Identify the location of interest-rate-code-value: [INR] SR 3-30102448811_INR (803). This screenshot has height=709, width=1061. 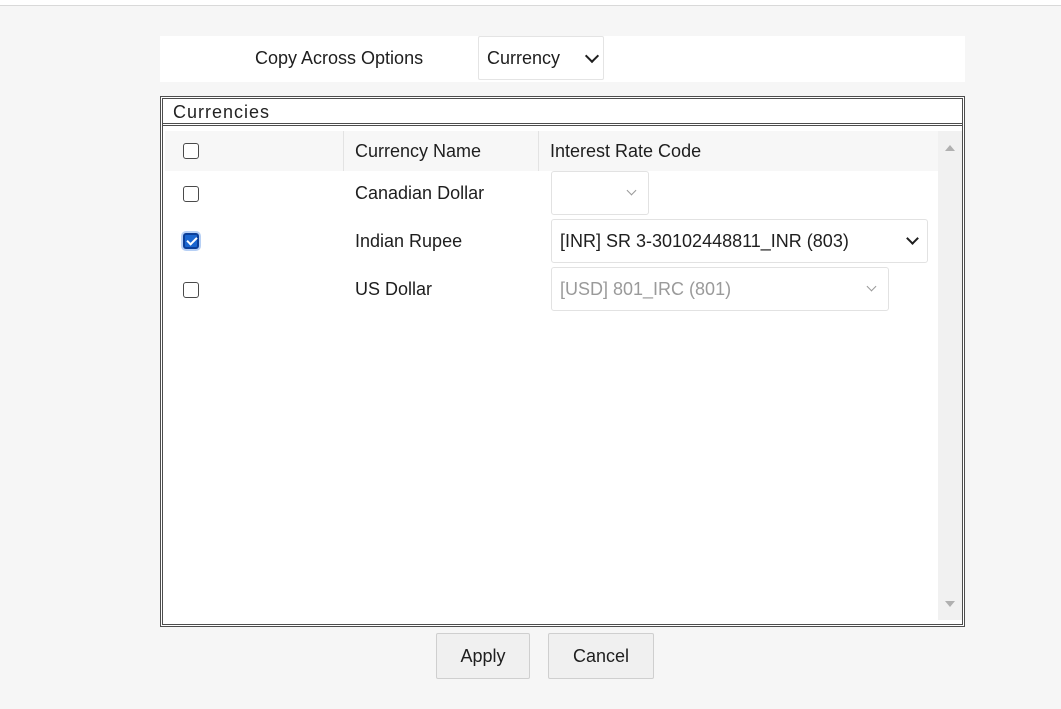
(704, 241).